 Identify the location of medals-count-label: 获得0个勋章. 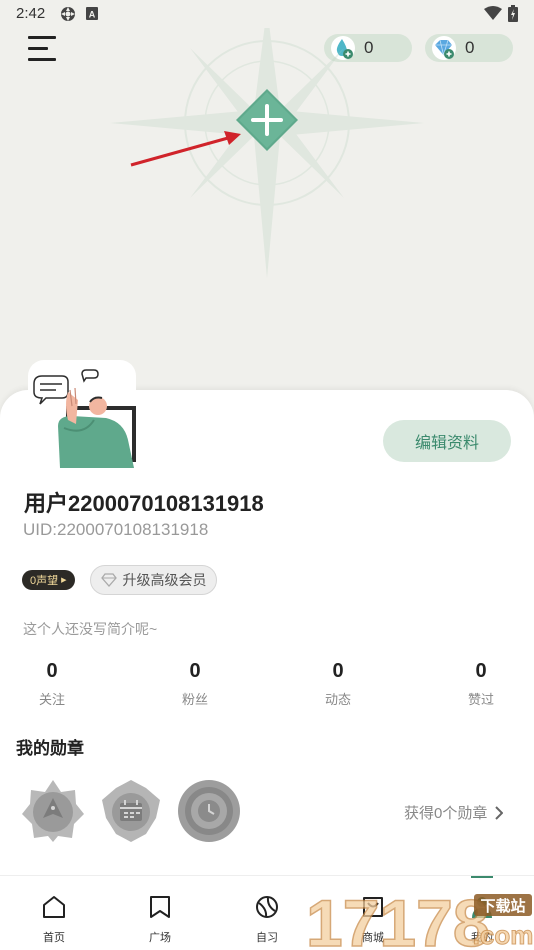
(446, 813).